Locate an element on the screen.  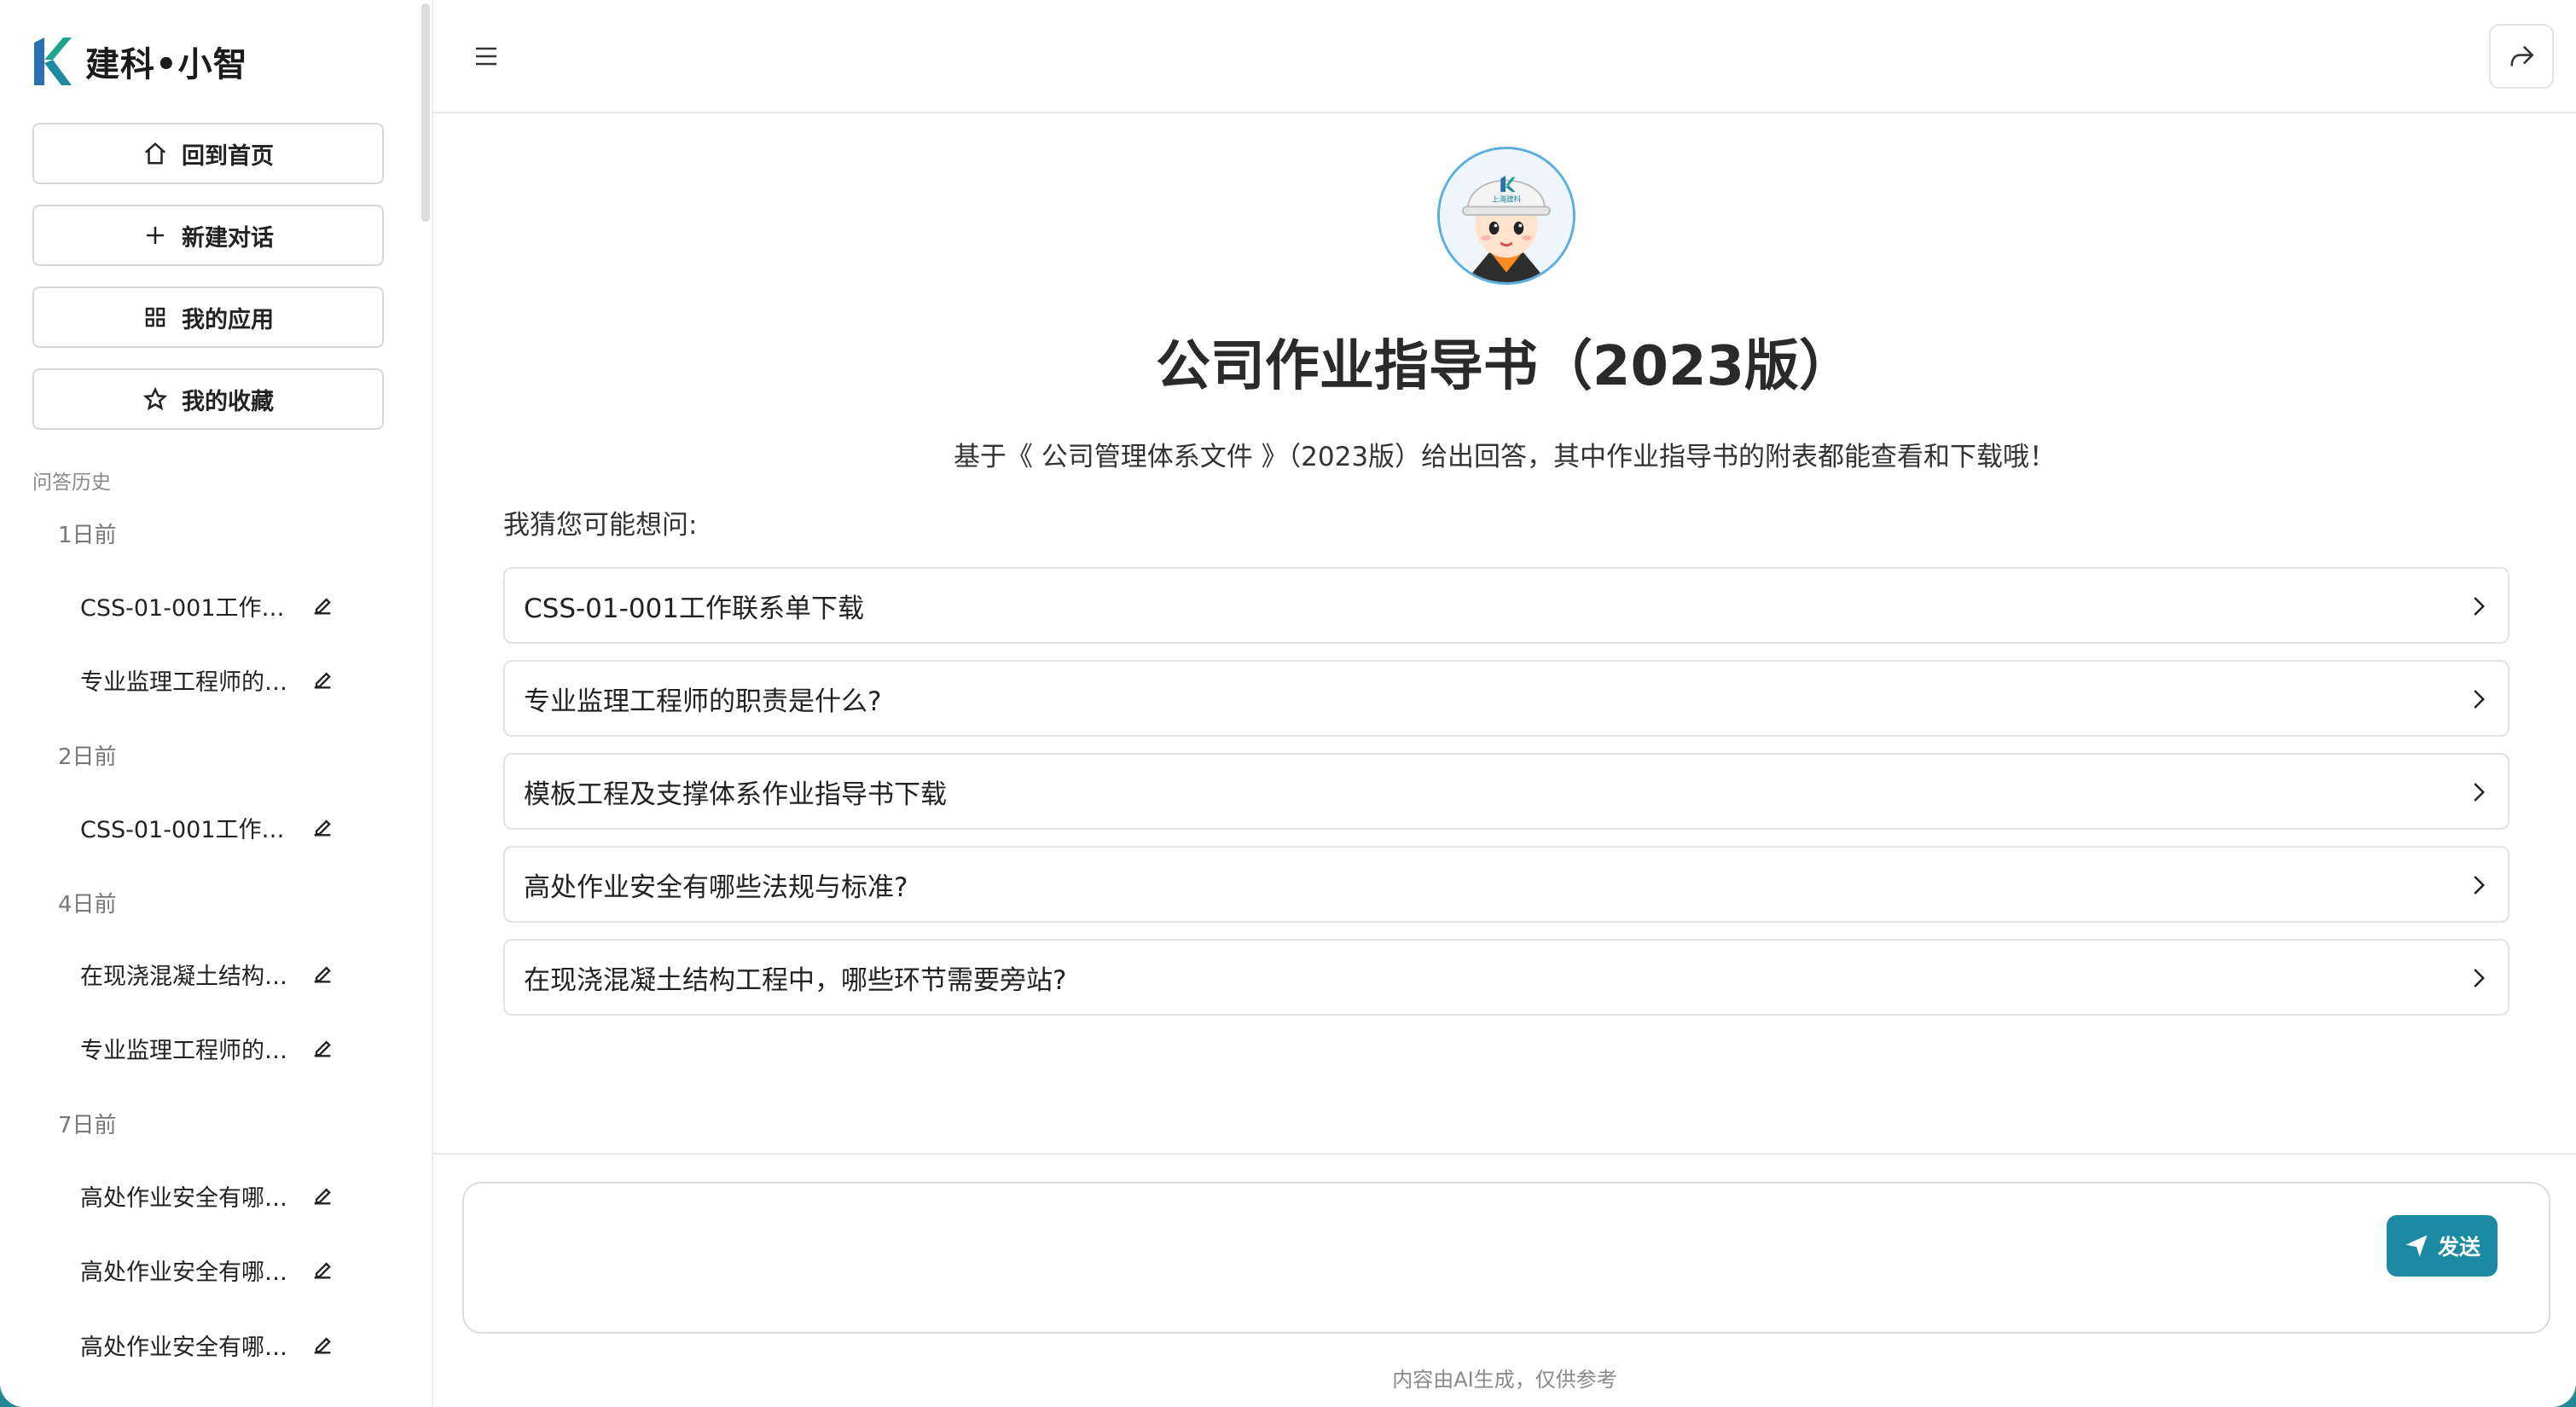
history-group-label: 7日前 is located at coordinates (87, 1126).